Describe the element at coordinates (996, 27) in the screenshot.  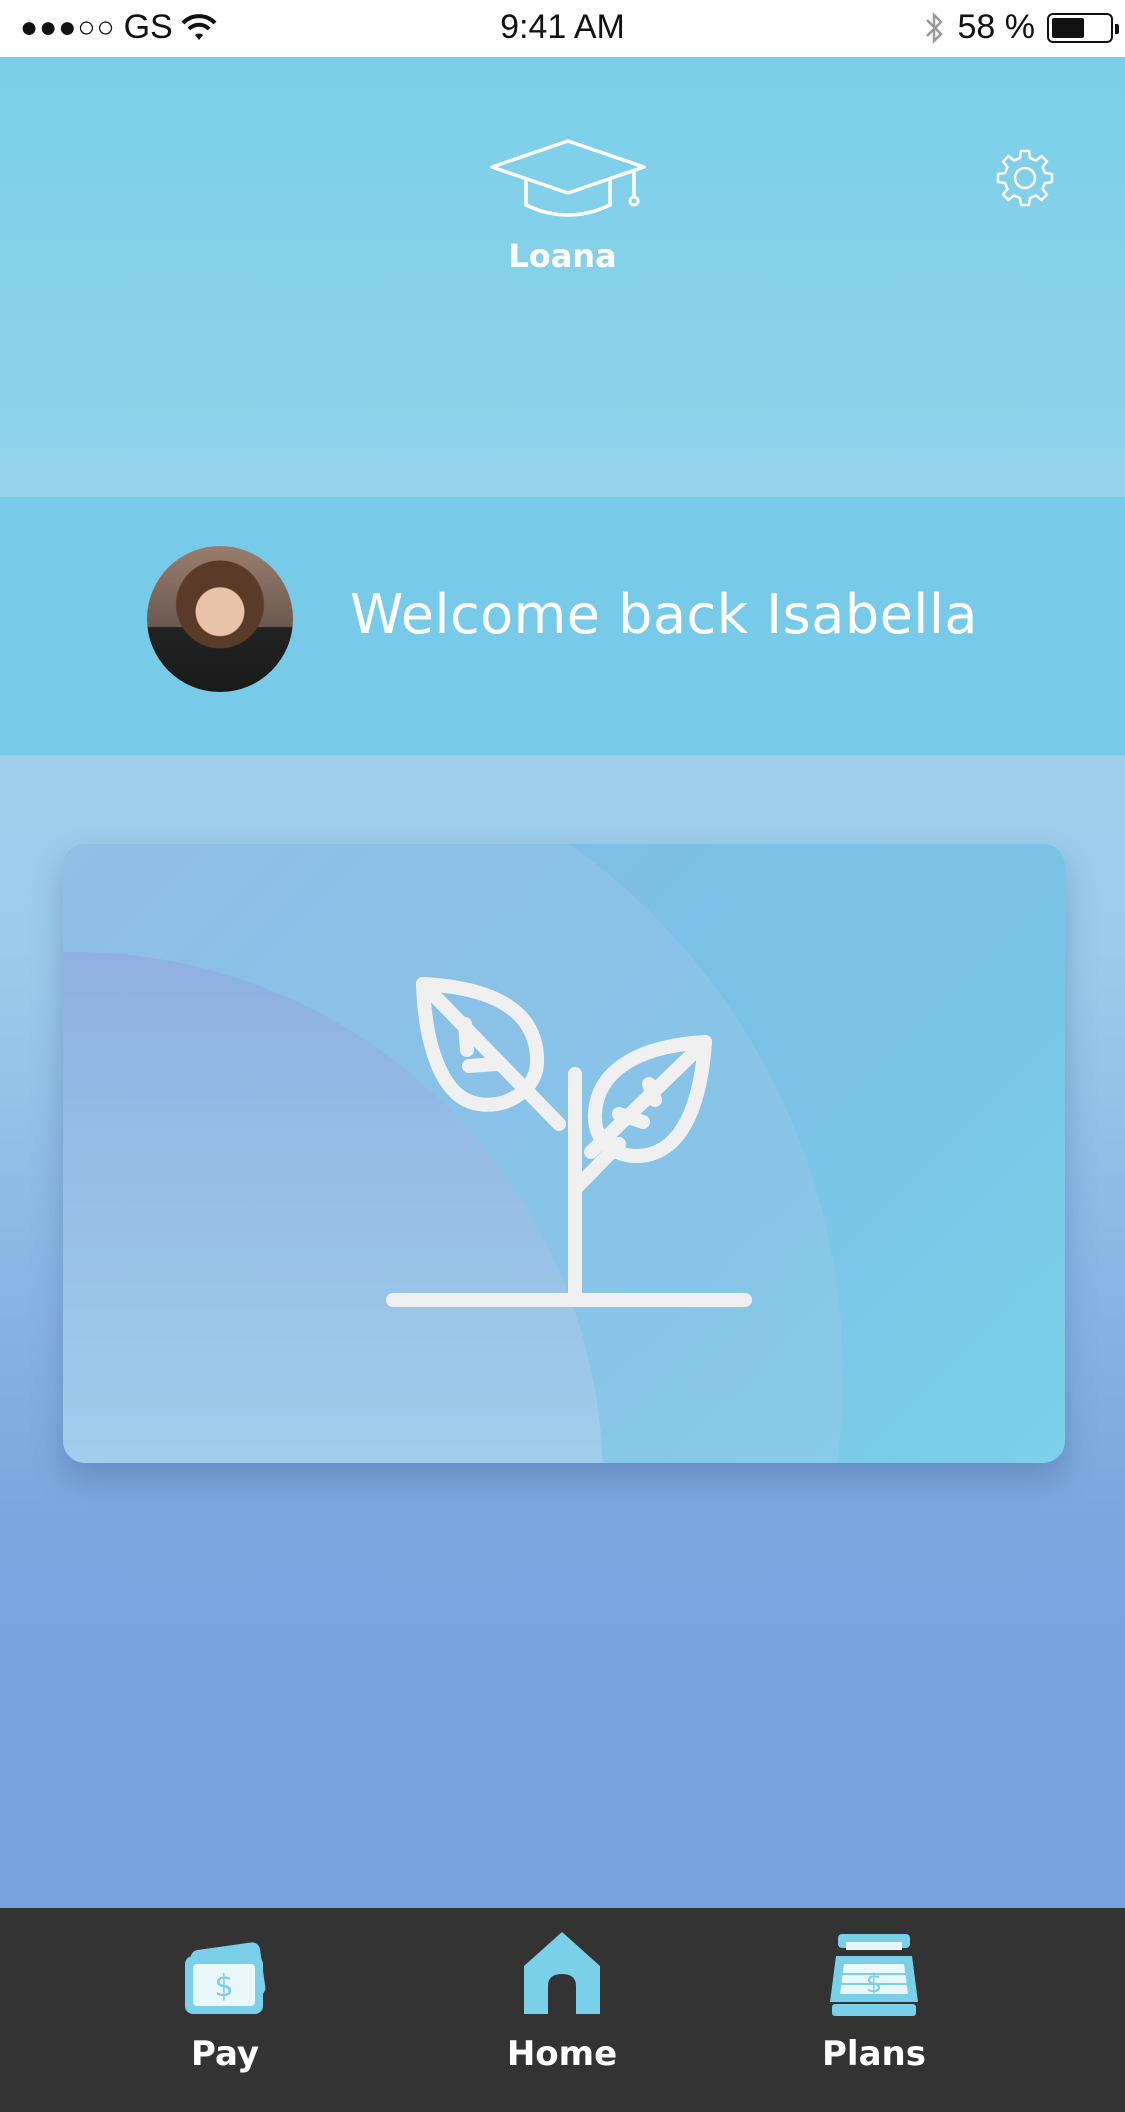
I see `battery-percent: 58 %` at that location.